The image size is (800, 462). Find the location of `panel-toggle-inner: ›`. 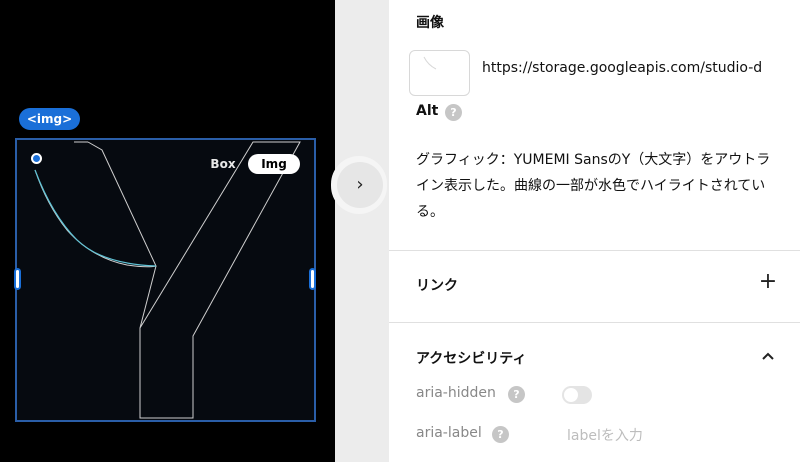

panel-toggle-inner: › is located at coordinates (360, 185).